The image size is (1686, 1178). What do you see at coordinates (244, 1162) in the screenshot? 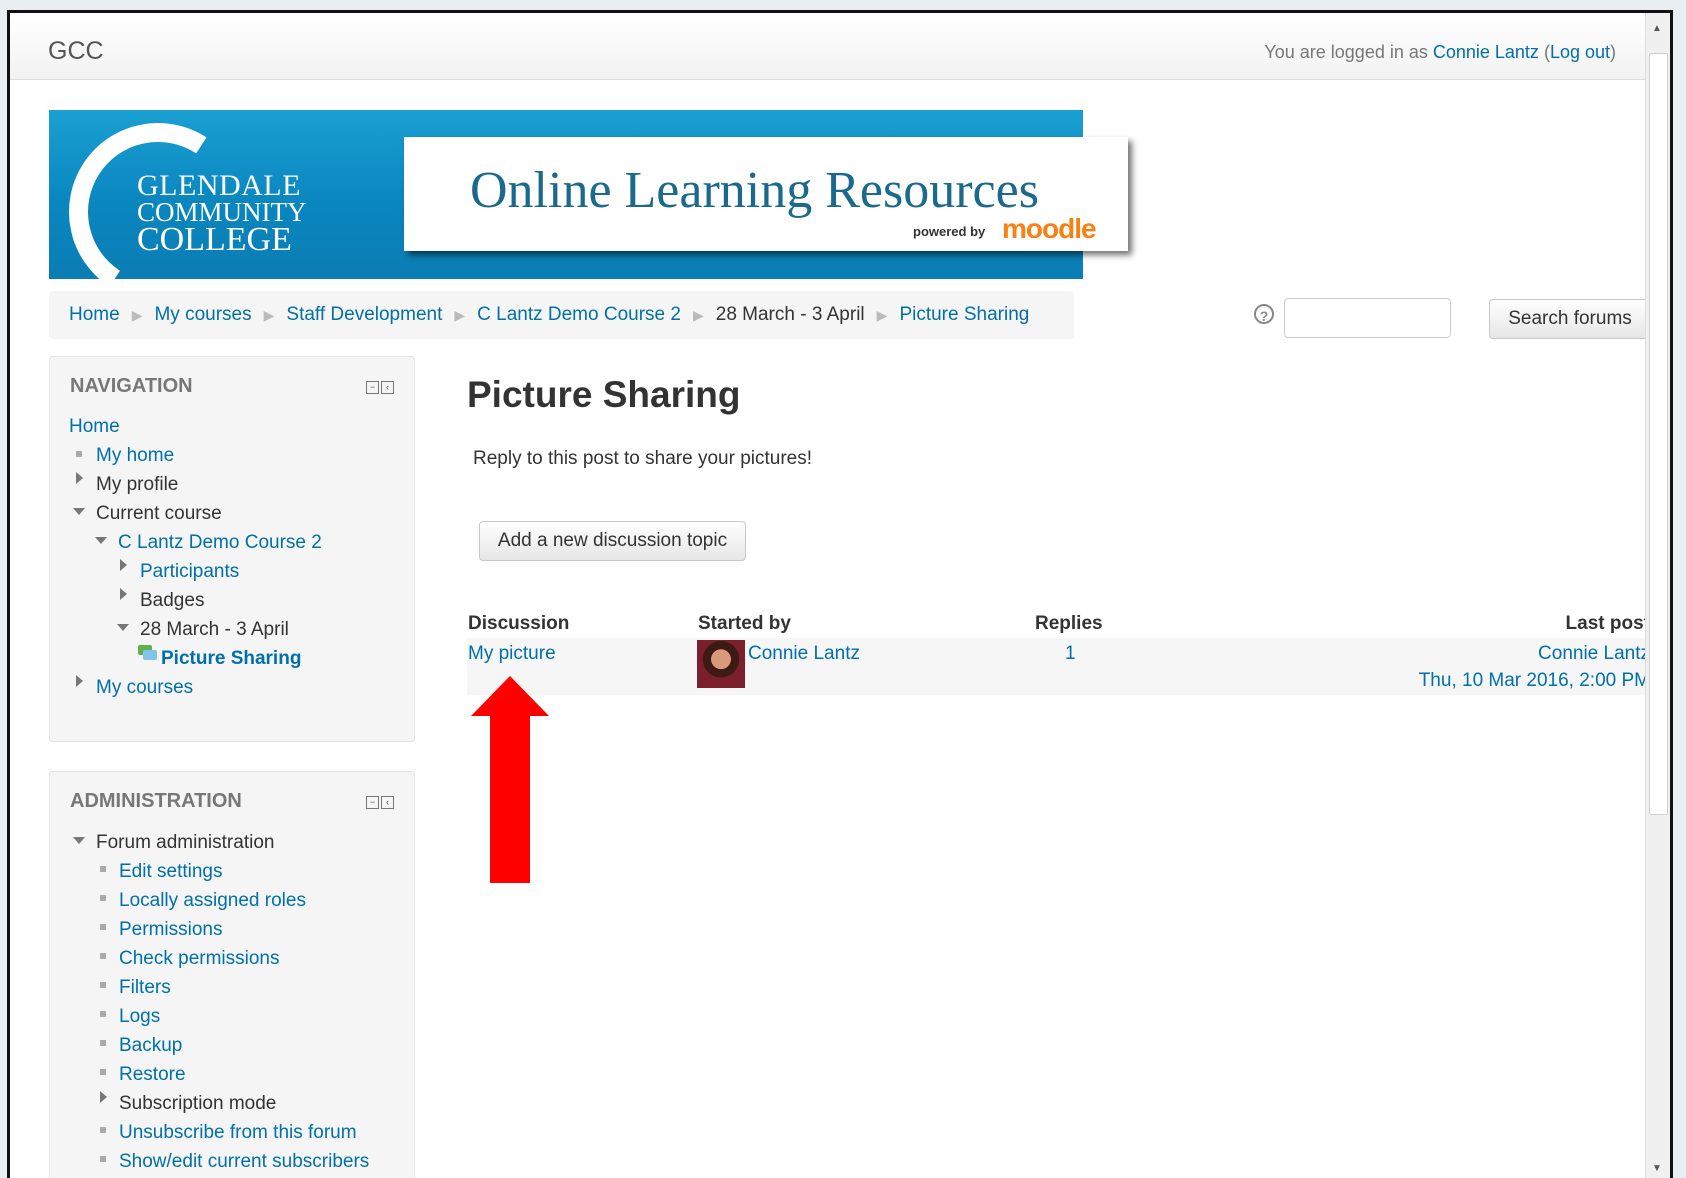
I see `admin-show-edit-subscribers: Show/edit current subscribers` at bounding box center [244, 1162].